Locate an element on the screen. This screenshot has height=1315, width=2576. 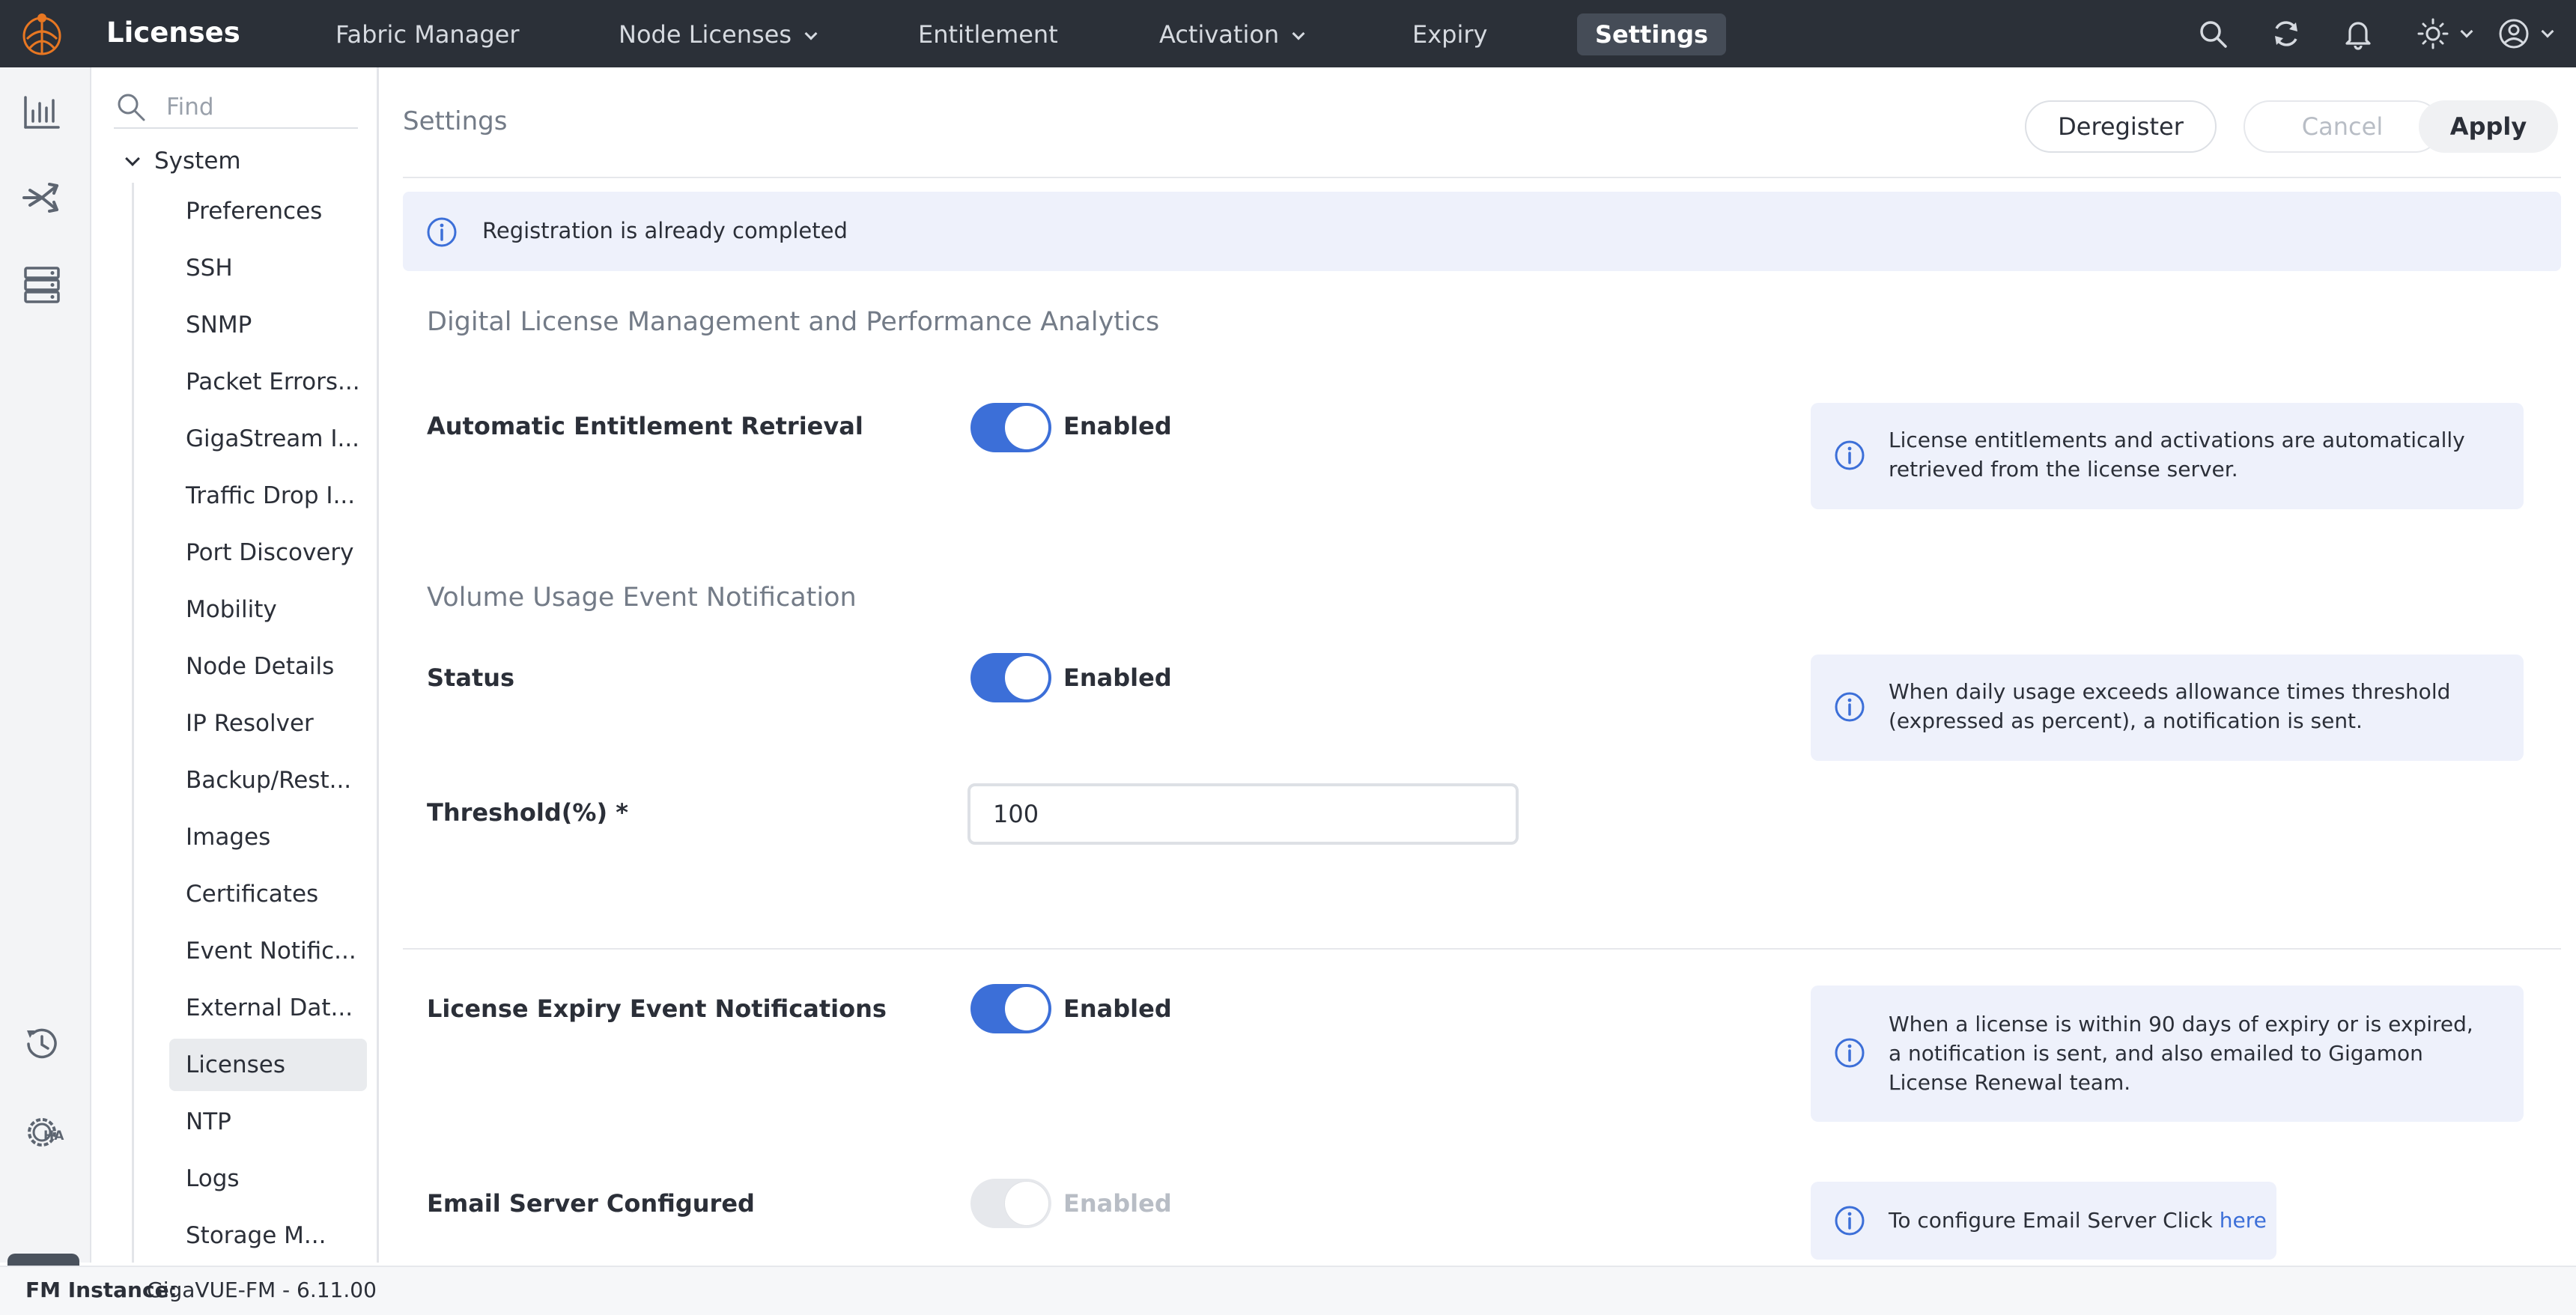
expiry-label: License Expiry Event Notifications is located at coordinates (657, 1008).